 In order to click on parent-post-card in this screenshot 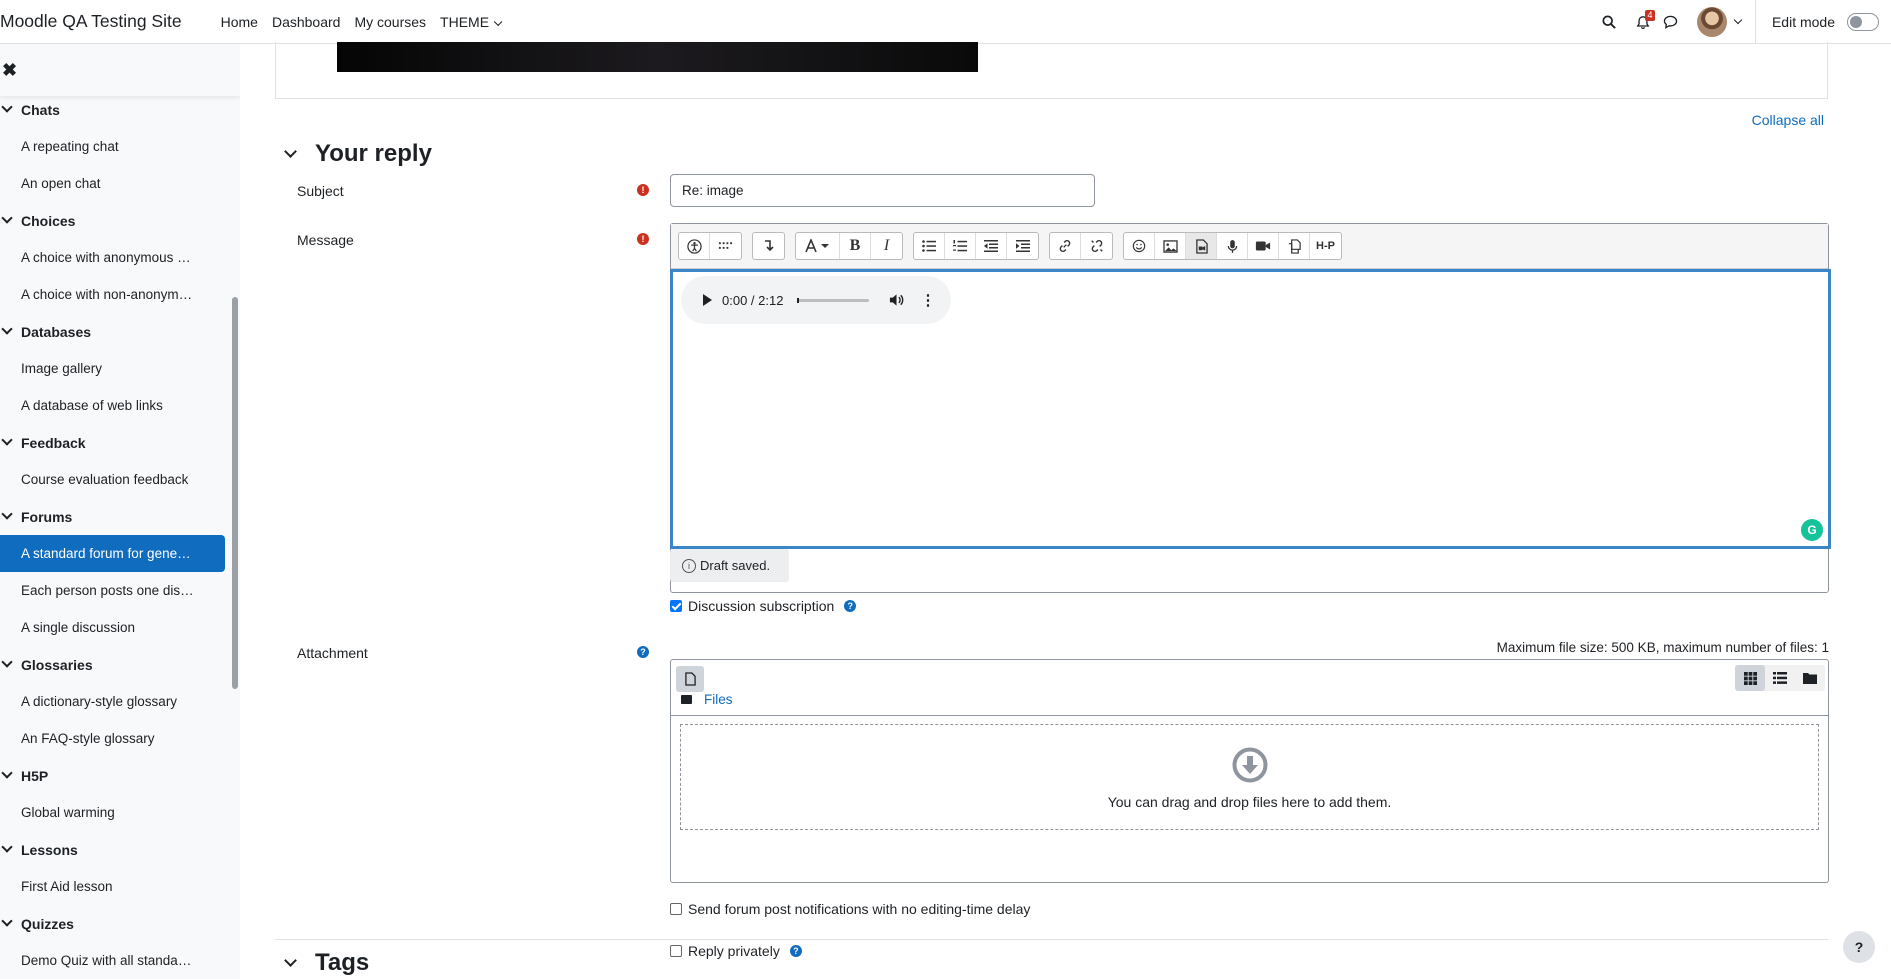, I will do `click(1051, 70)`.